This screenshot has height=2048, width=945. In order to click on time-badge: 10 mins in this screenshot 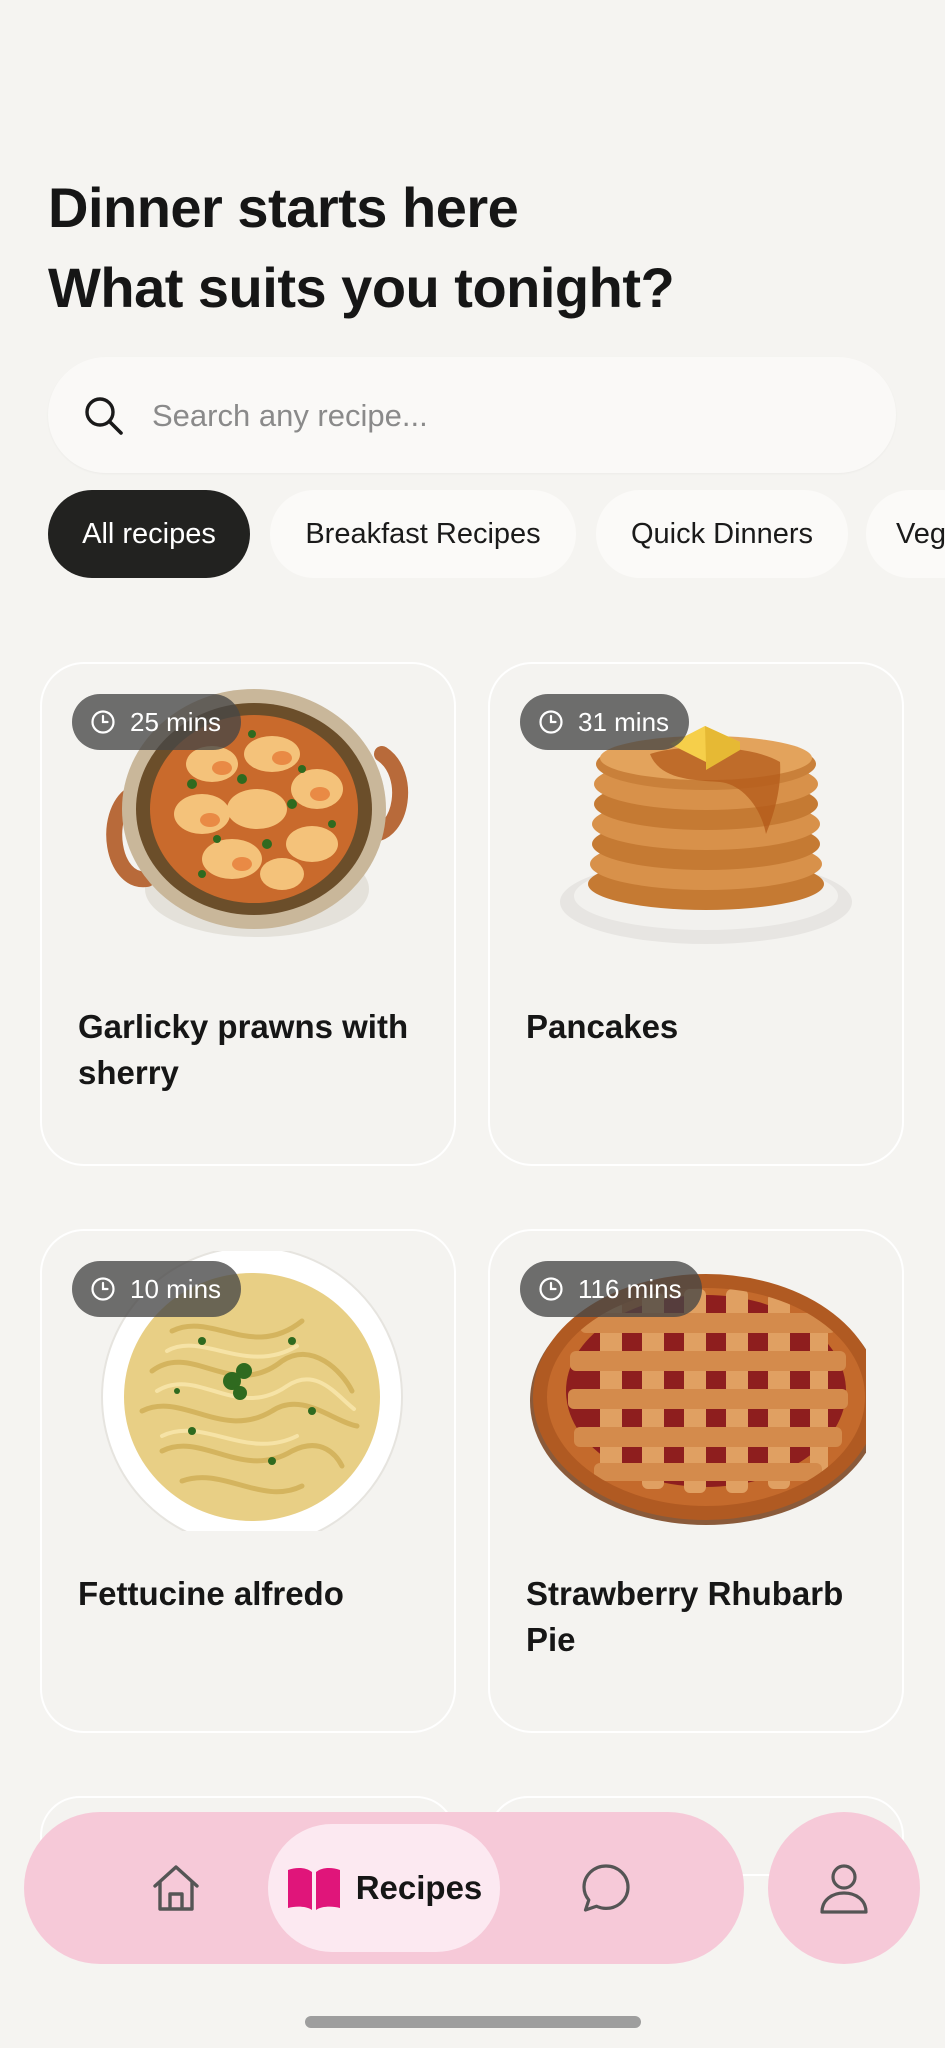, I will do `click(157, 1289)`.